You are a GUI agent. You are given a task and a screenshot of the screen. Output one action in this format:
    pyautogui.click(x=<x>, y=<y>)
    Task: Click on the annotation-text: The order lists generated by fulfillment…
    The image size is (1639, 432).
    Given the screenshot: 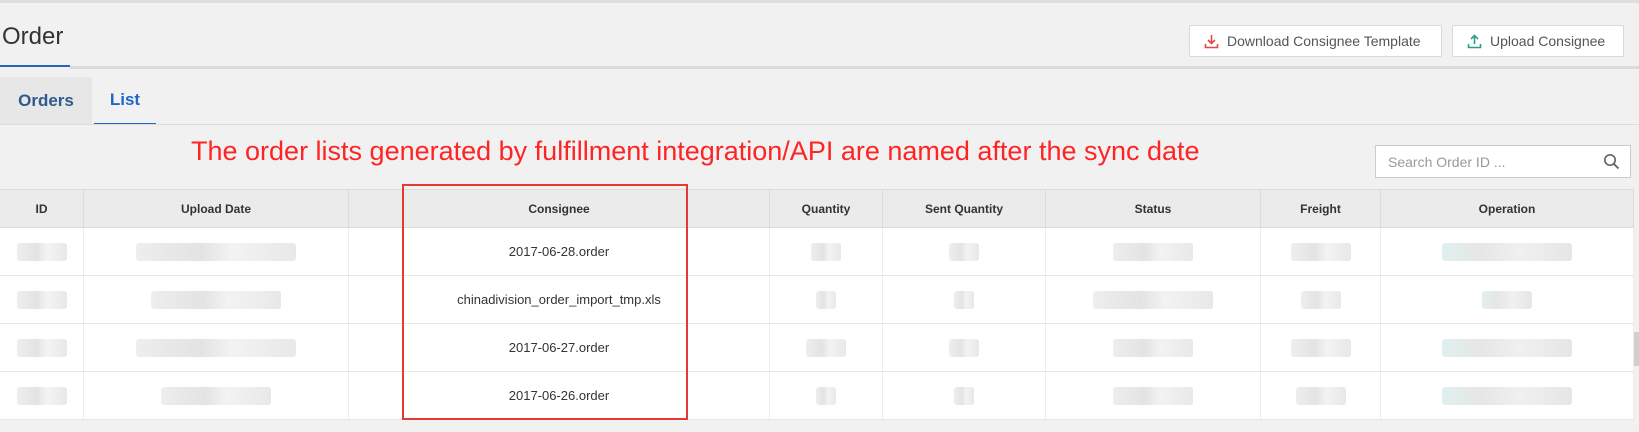 What is the action you would take?
    pyautogui.click(x=695, y=151)
    